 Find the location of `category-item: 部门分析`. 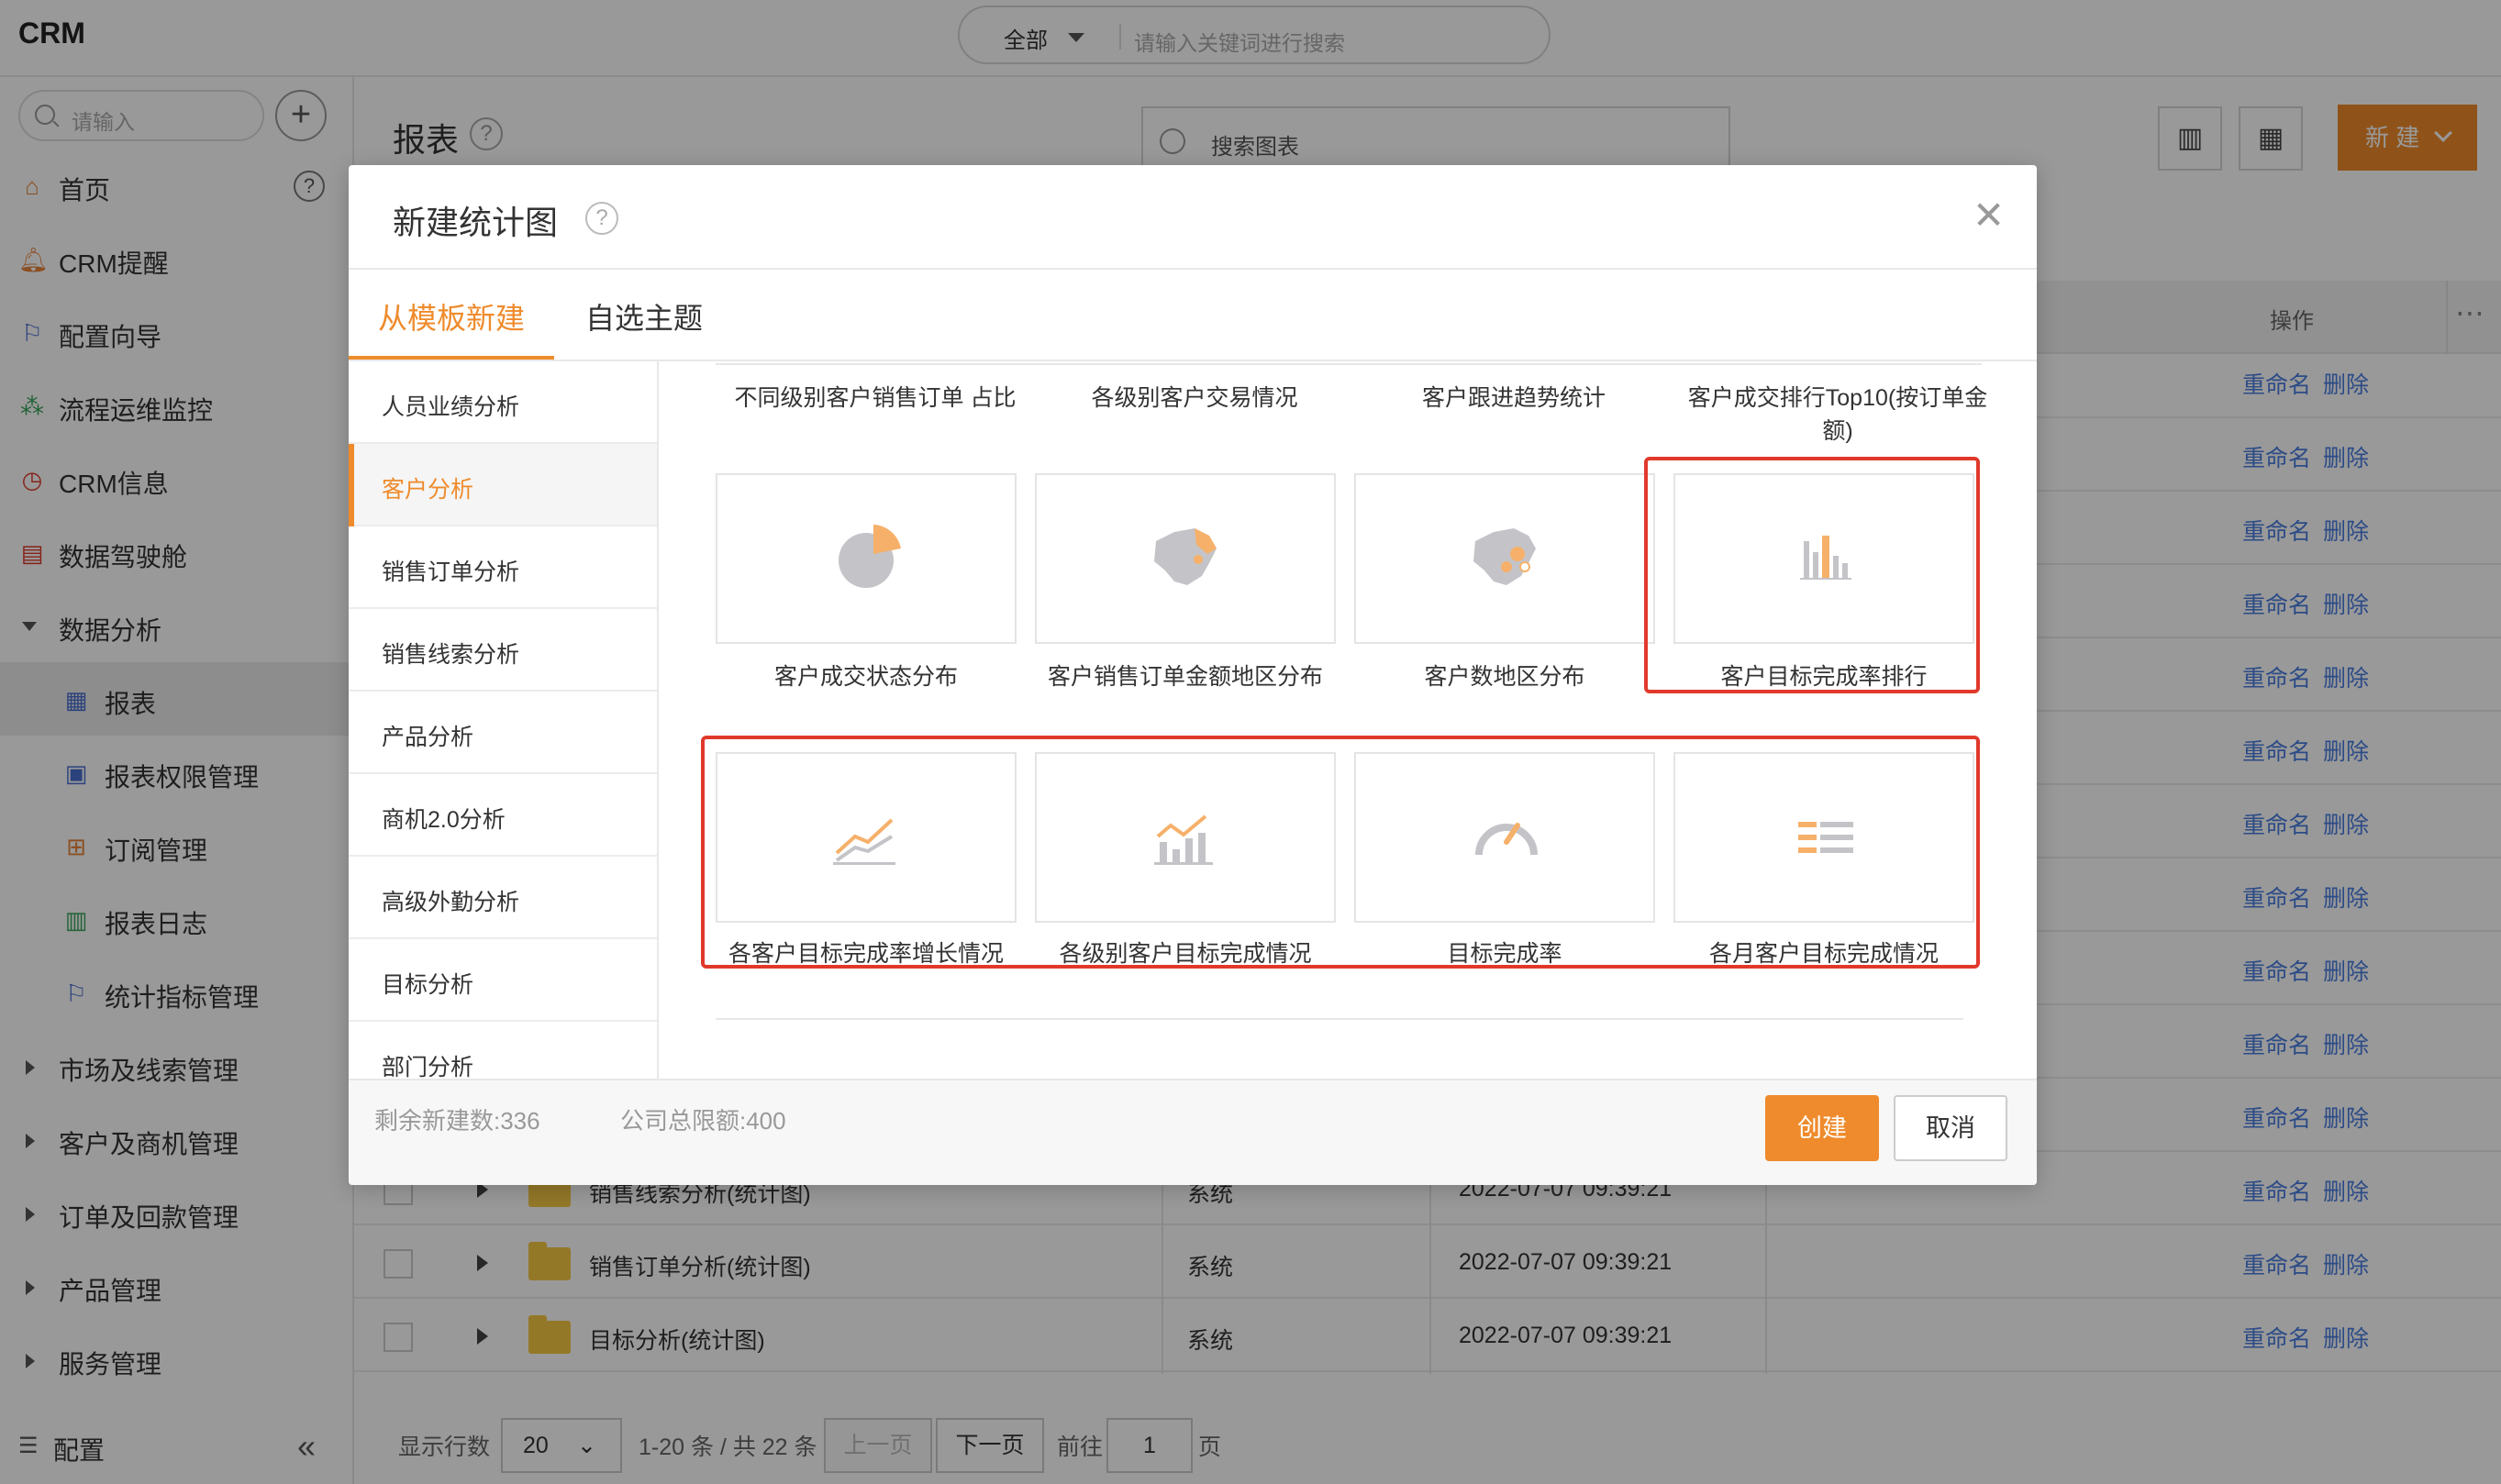

category-item: 部门分析 is located at coordinates (503, 1050).